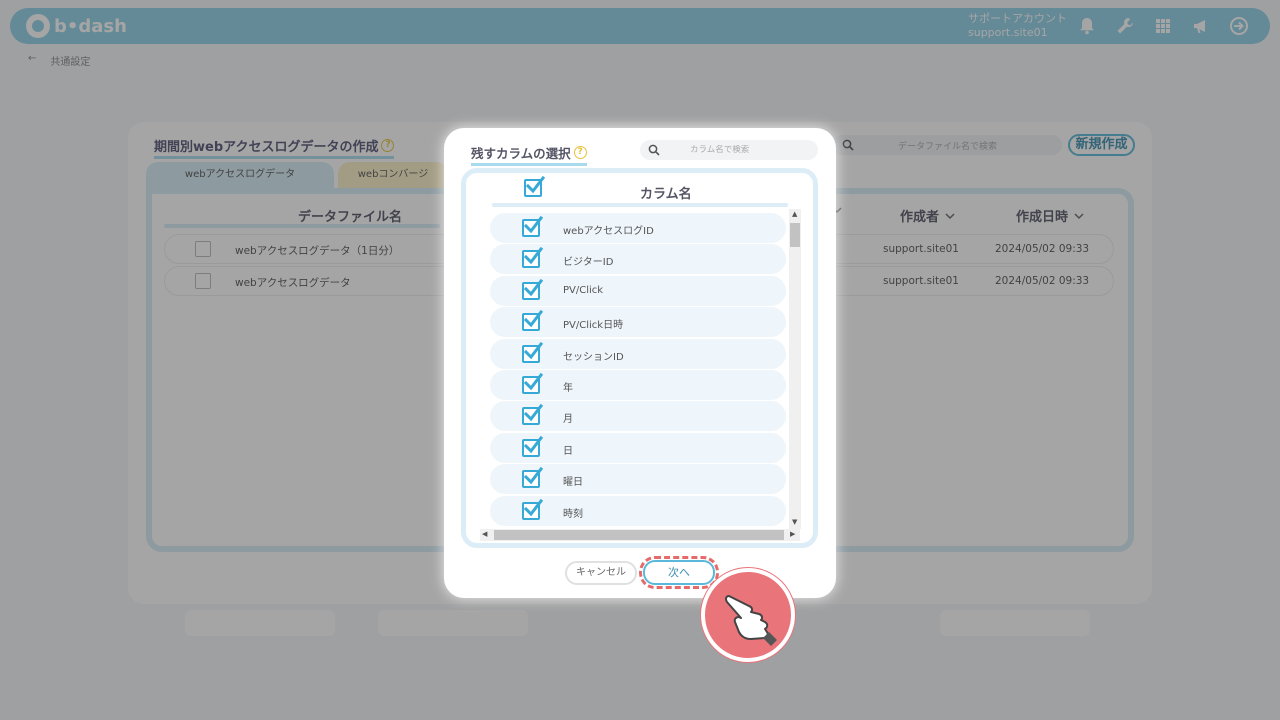  What do you see at coordinates (640, 205) in the screenshot?
I see `header-underline` at bounding box center [640, 205].